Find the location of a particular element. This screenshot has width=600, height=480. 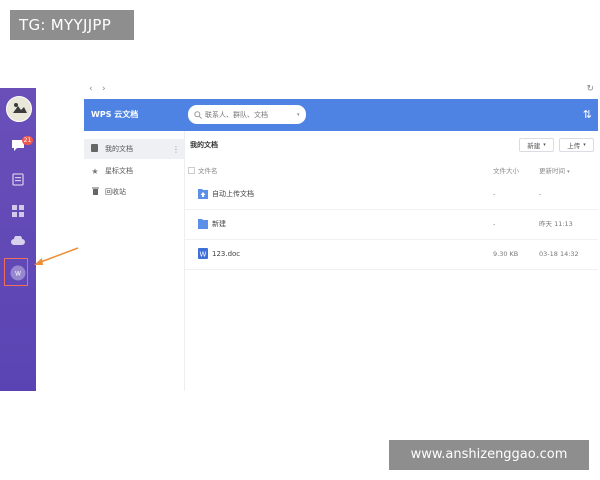

cloud-icon is located at coordinates (18, 241).